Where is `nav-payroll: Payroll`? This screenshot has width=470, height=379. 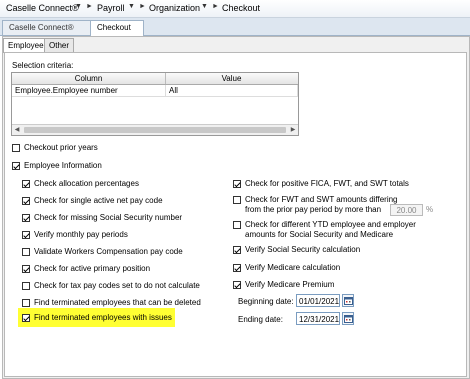
nav-payroll: Payroll is located at coordinates (111, 8).